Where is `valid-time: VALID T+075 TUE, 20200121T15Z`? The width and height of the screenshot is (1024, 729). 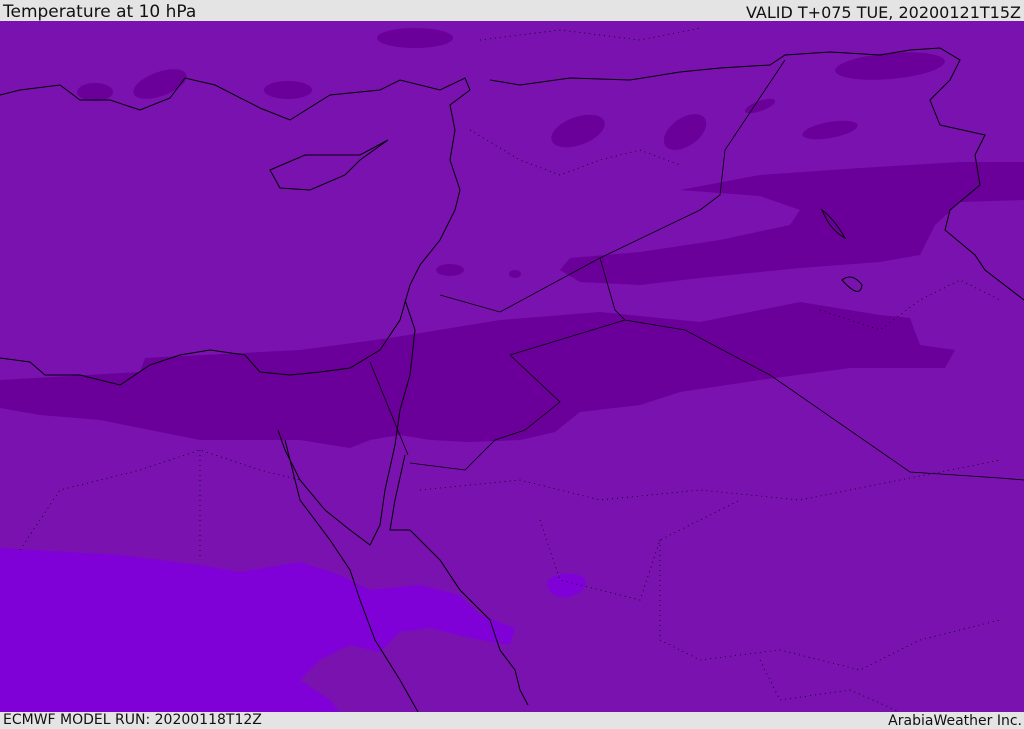 valid-time: VALID T+075 TUE, 20200121T15Z is located at coordinates (883, 12).